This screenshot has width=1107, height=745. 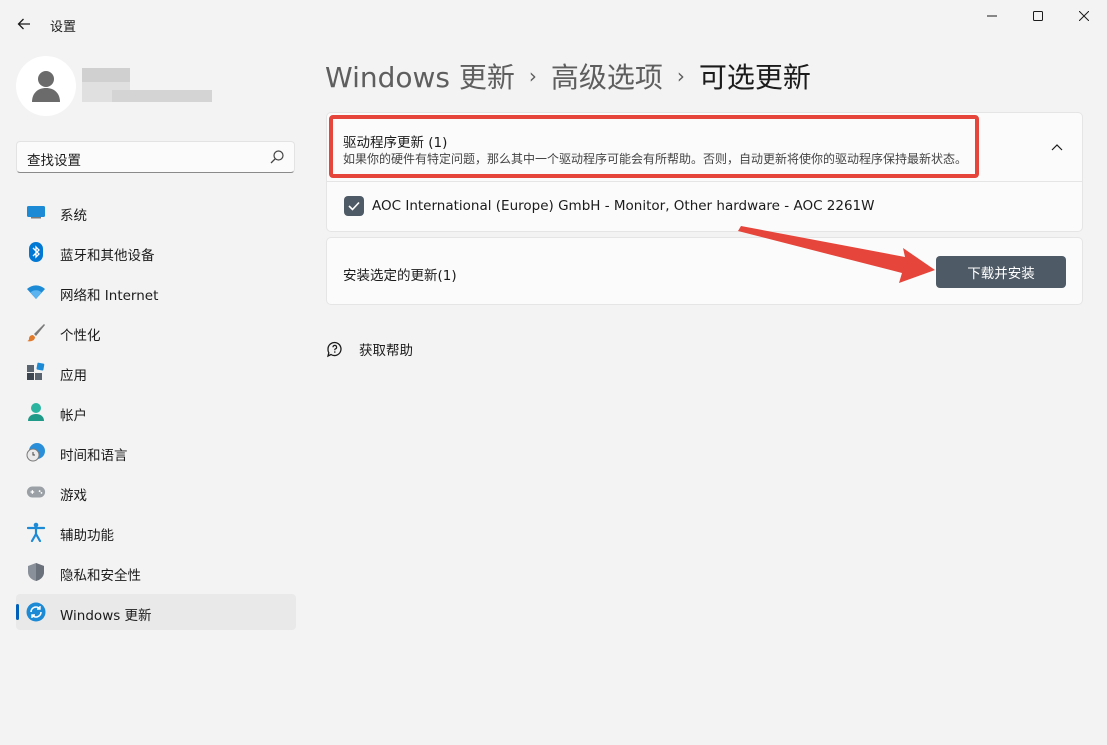 What do you see at coordinates (36, 532) in the screenshot?
I see `accessibility-icon` at bounding box center [36, 532].